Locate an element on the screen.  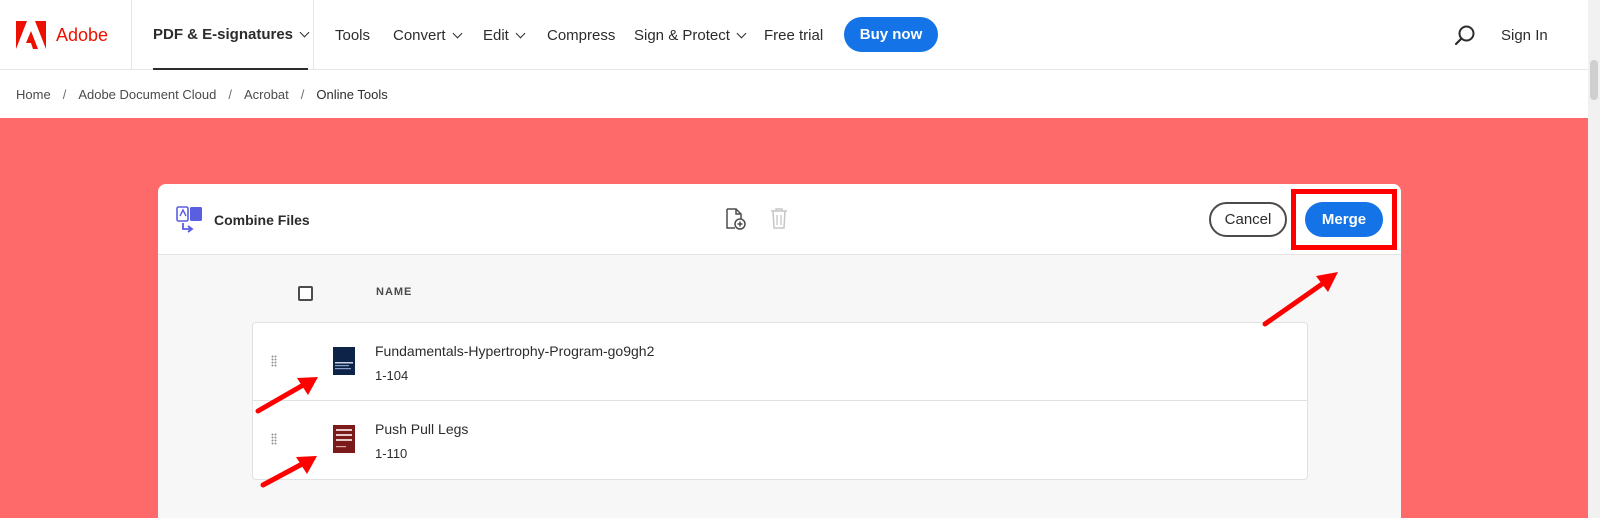
breadcrumb-home: Home is located at coordinates (33, 94).